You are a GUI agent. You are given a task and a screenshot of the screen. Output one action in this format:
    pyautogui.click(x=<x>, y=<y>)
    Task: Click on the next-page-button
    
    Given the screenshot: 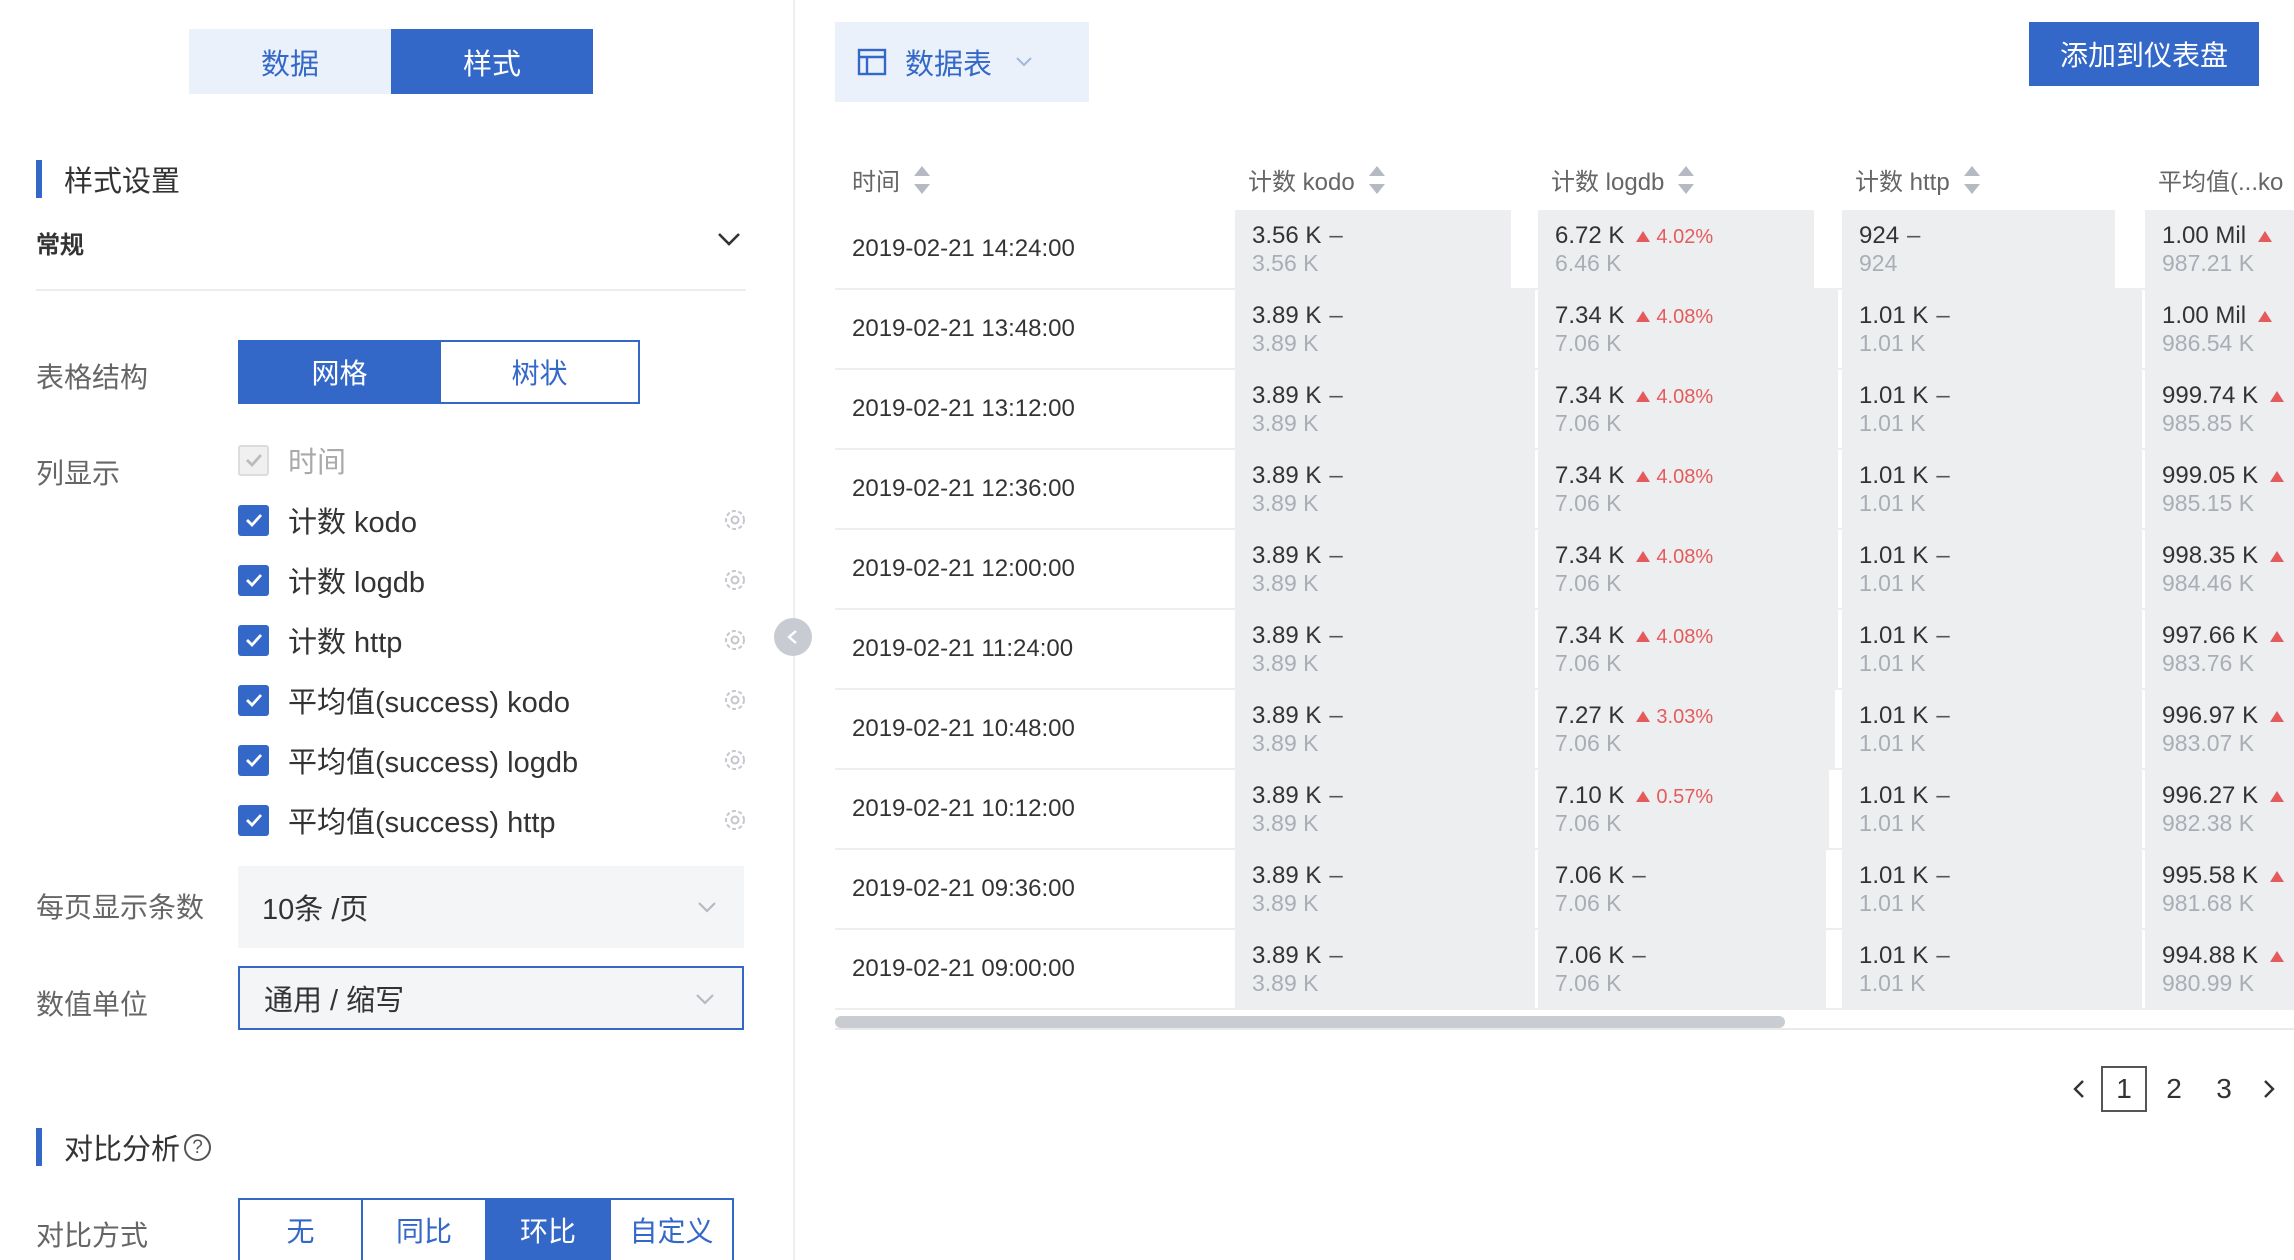 What is the action you would take?
    pyautogui.click(x=2269, y=1089)
    